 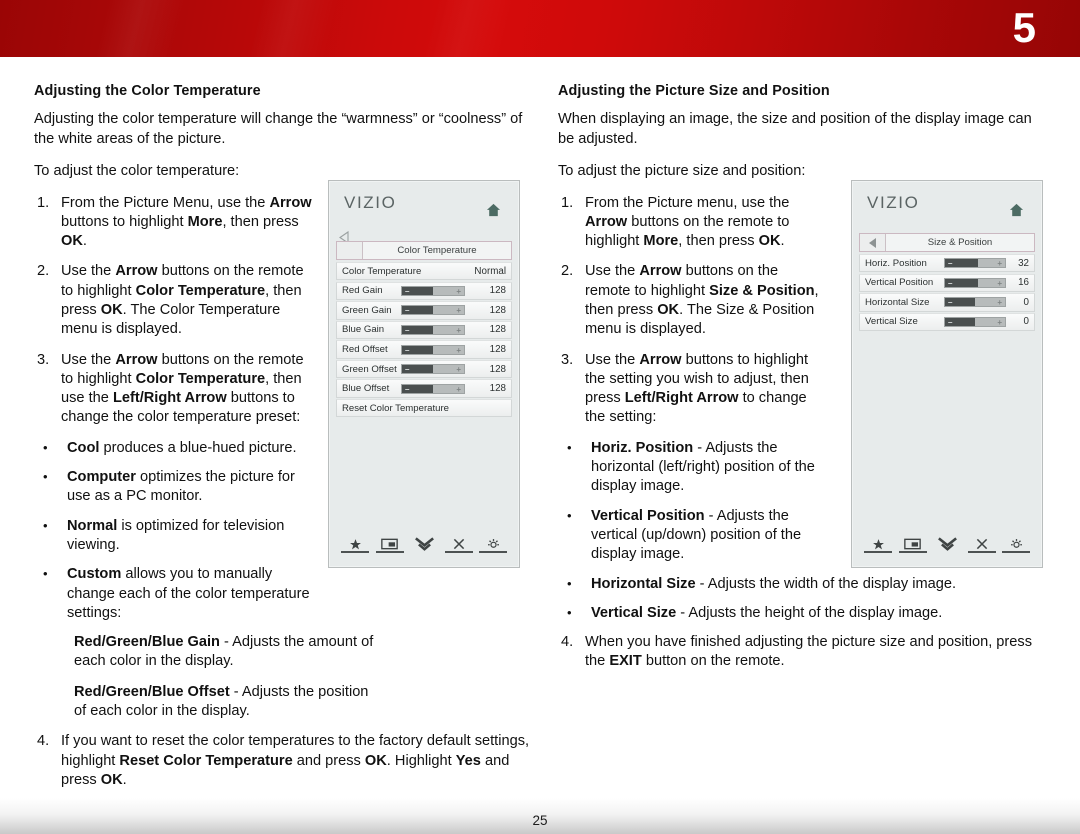 I want to click on emphasis-text: Yes, so click(x=468, y=760).